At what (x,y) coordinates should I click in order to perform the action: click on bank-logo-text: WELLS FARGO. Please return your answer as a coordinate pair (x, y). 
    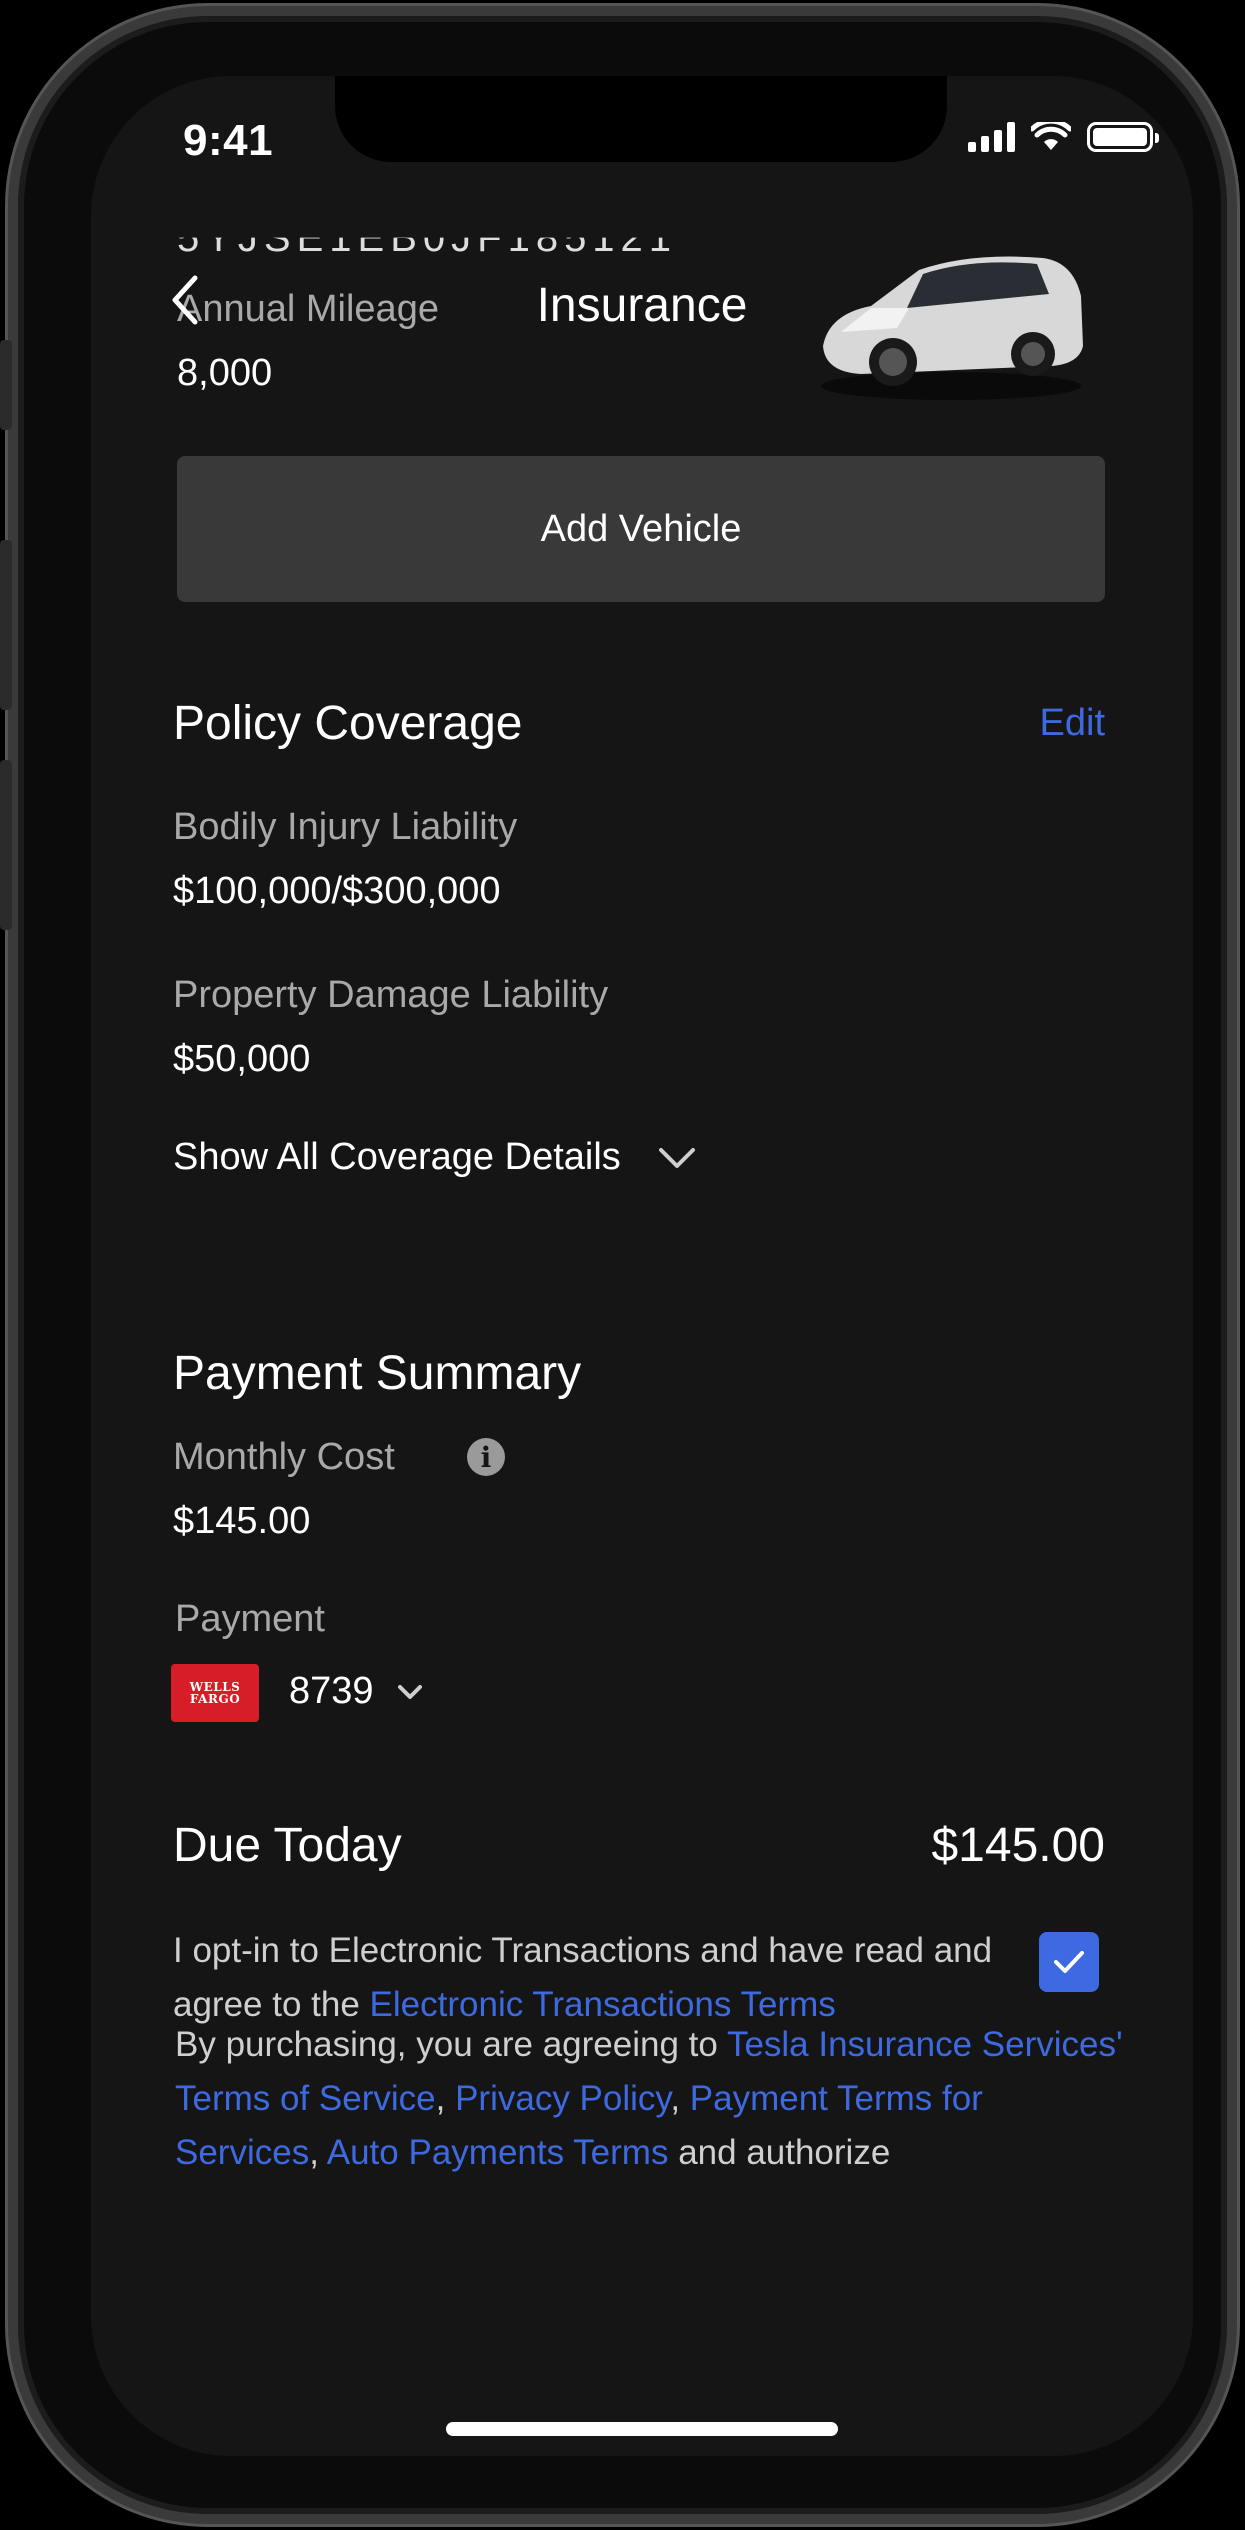
    Looking at the image, I should click on (215, 1693).